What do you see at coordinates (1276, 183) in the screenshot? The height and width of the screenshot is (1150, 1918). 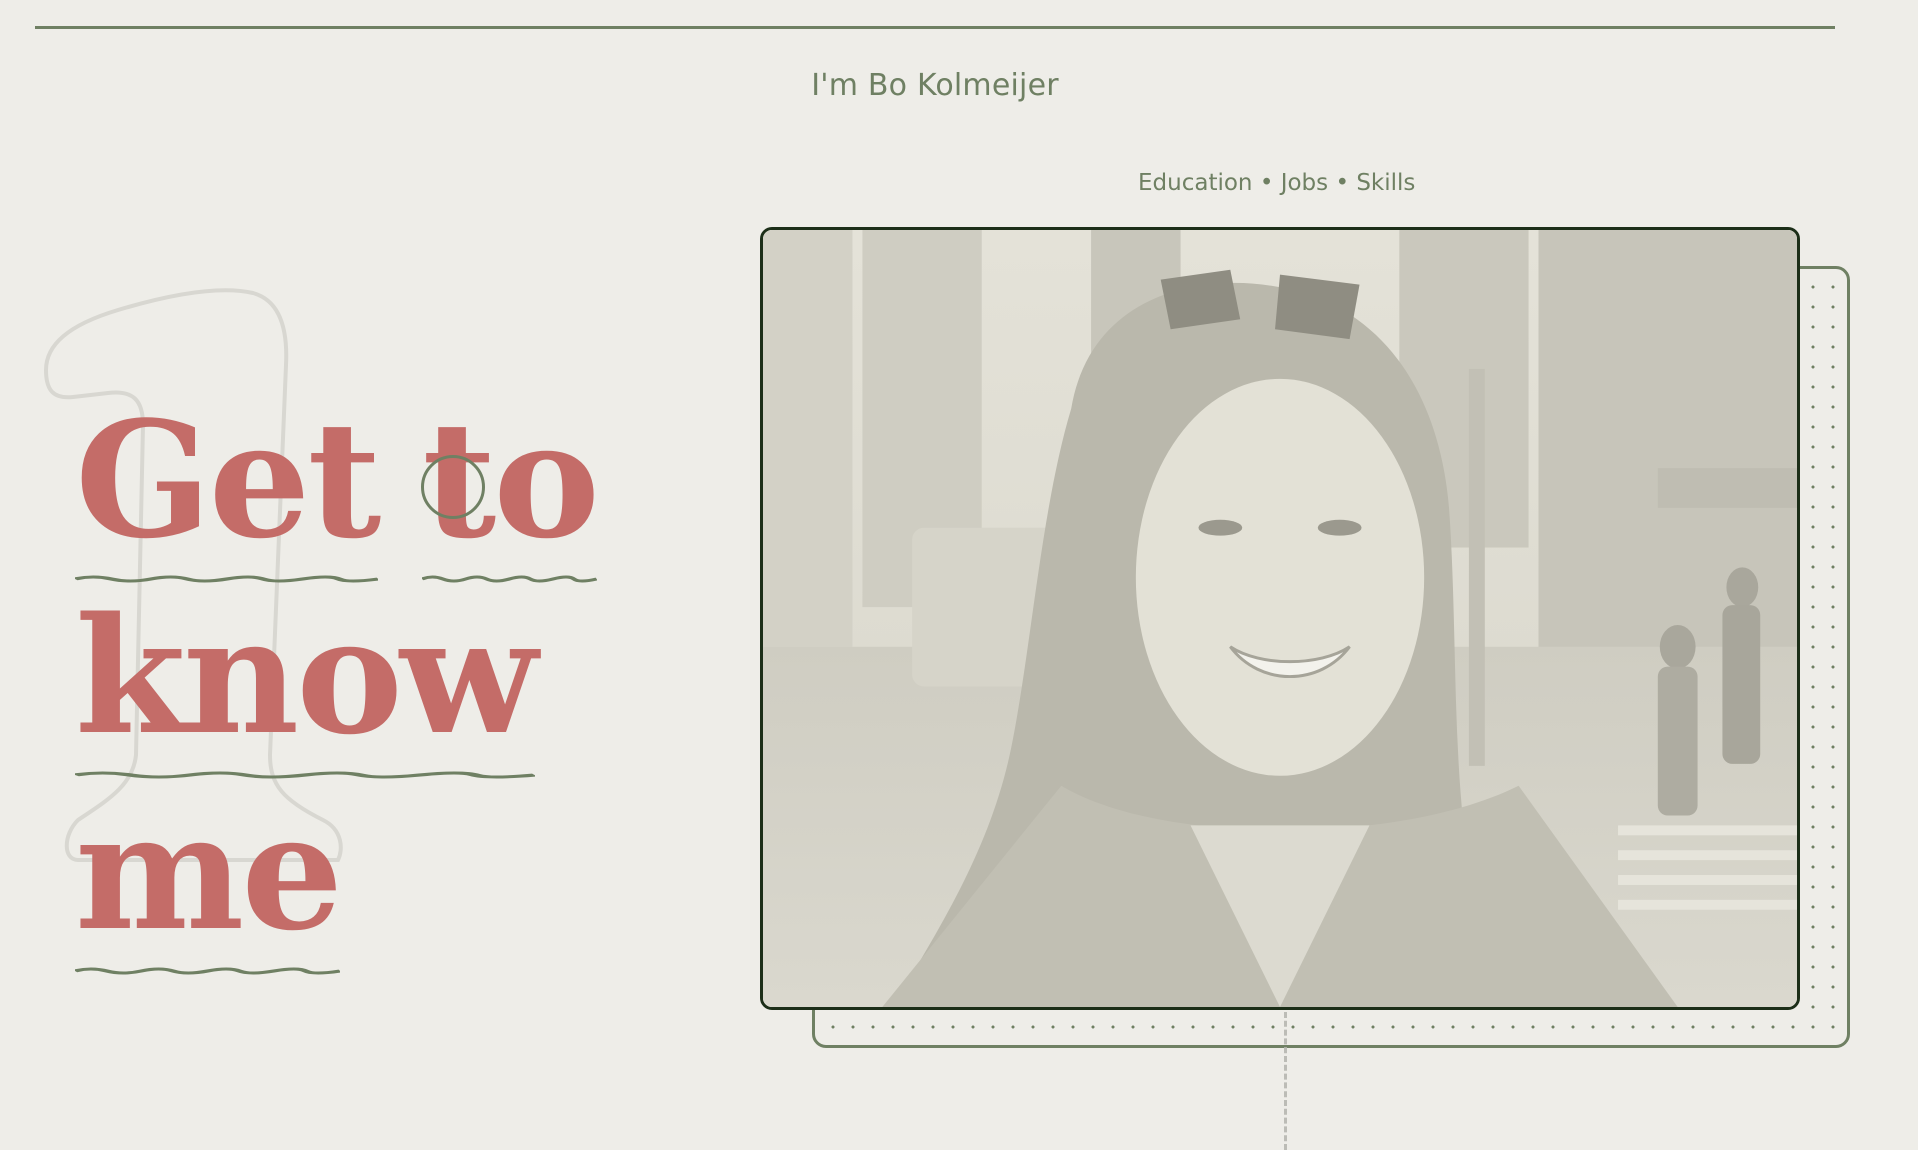 I see `section-nav: Education • Jobs • Skills` at bounding box center [1276, 183].